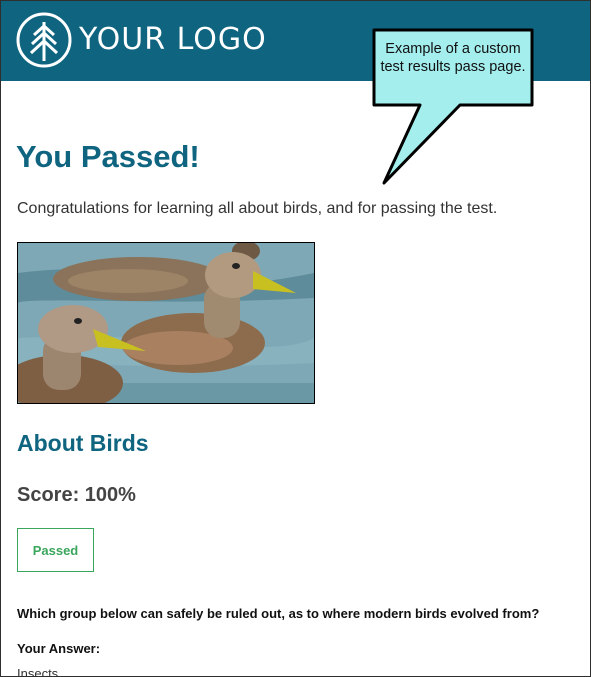 The image size is (591, 677). I want to click on your-answer-label: Your Answer:, so click(59, 648).